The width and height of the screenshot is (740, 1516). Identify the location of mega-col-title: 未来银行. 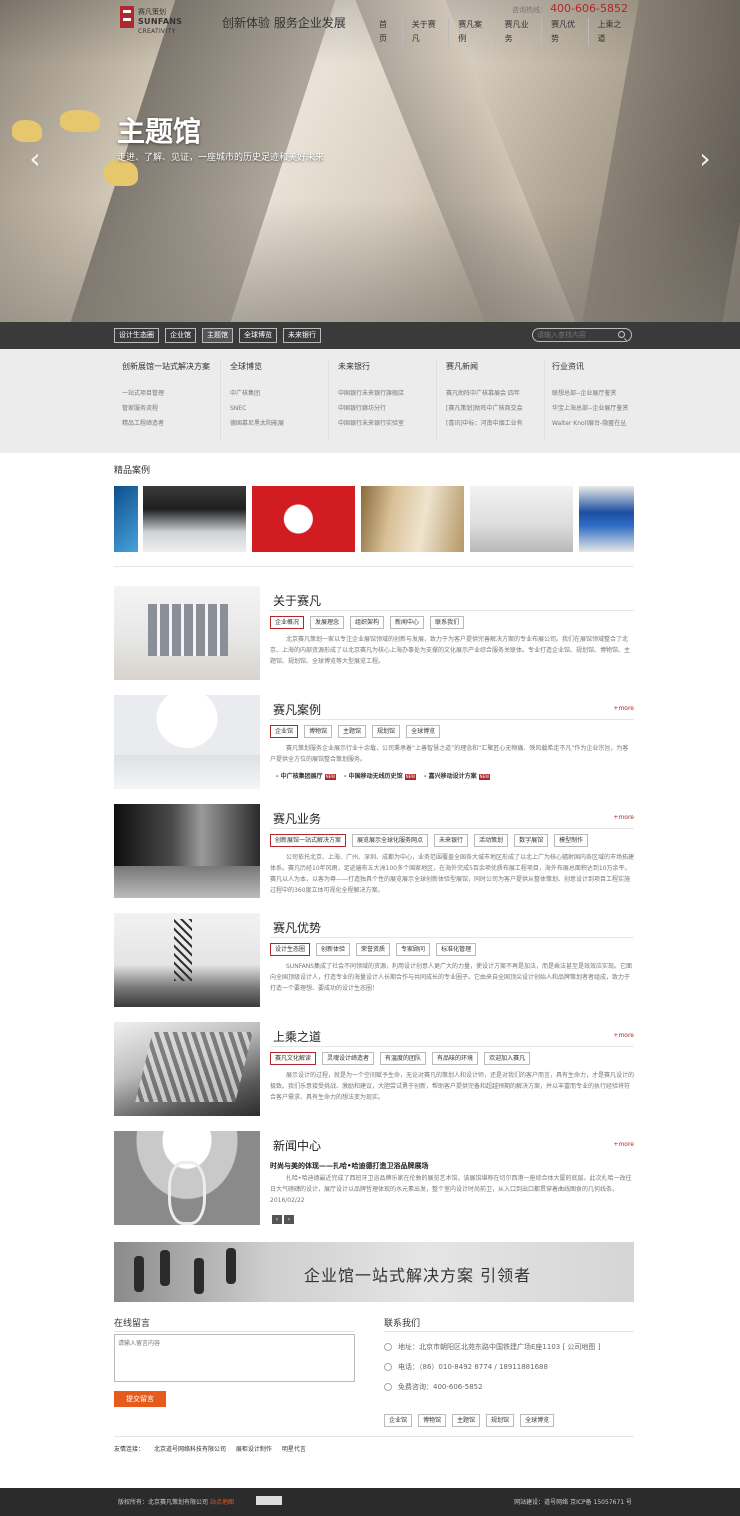
(392, 366).